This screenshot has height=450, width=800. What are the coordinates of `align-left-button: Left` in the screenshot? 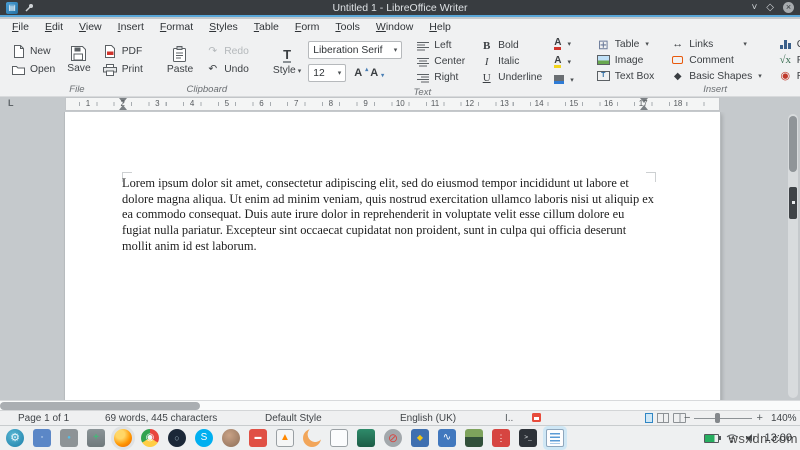 It's located at (440, 45).